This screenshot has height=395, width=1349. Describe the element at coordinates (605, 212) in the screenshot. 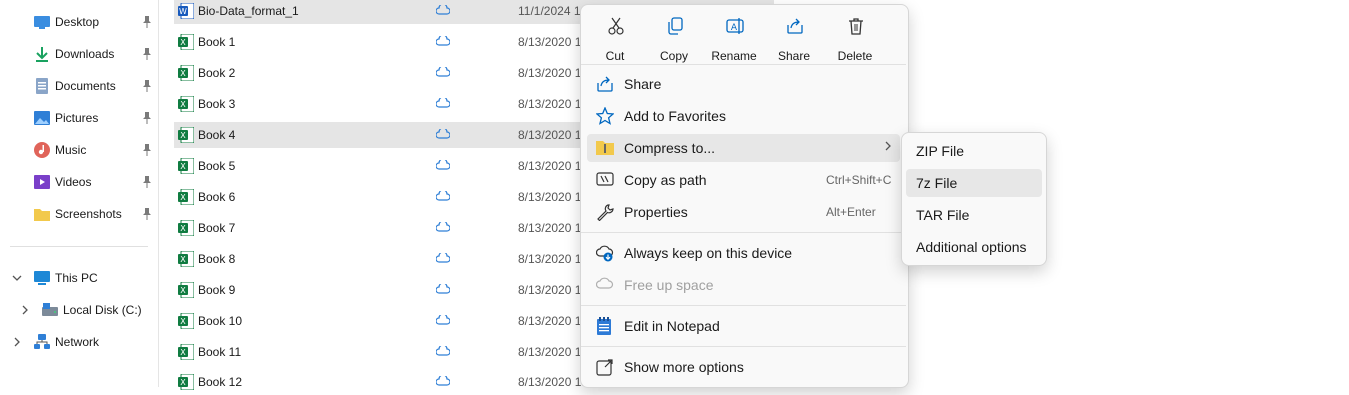

I see `wrench-icon` at that location.